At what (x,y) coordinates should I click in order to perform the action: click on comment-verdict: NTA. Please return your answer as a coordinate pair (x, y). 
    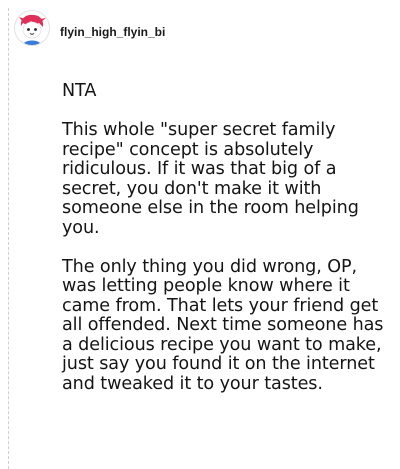
    Looking at the image, I should click on (79, 91).